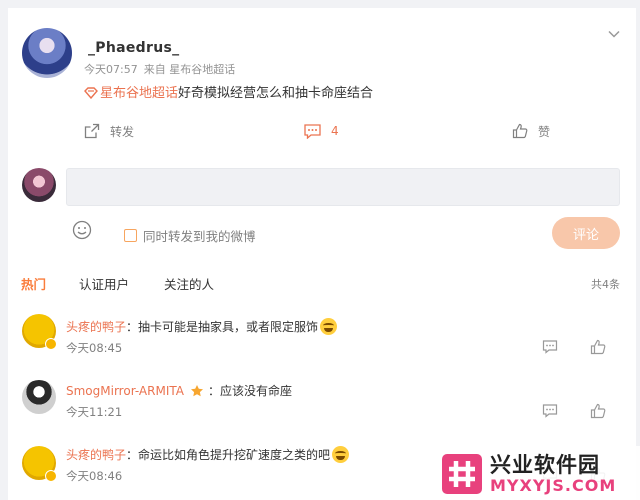 The image size is (640, 500). I want to click on hash-logo-icon, so click(462, 474).